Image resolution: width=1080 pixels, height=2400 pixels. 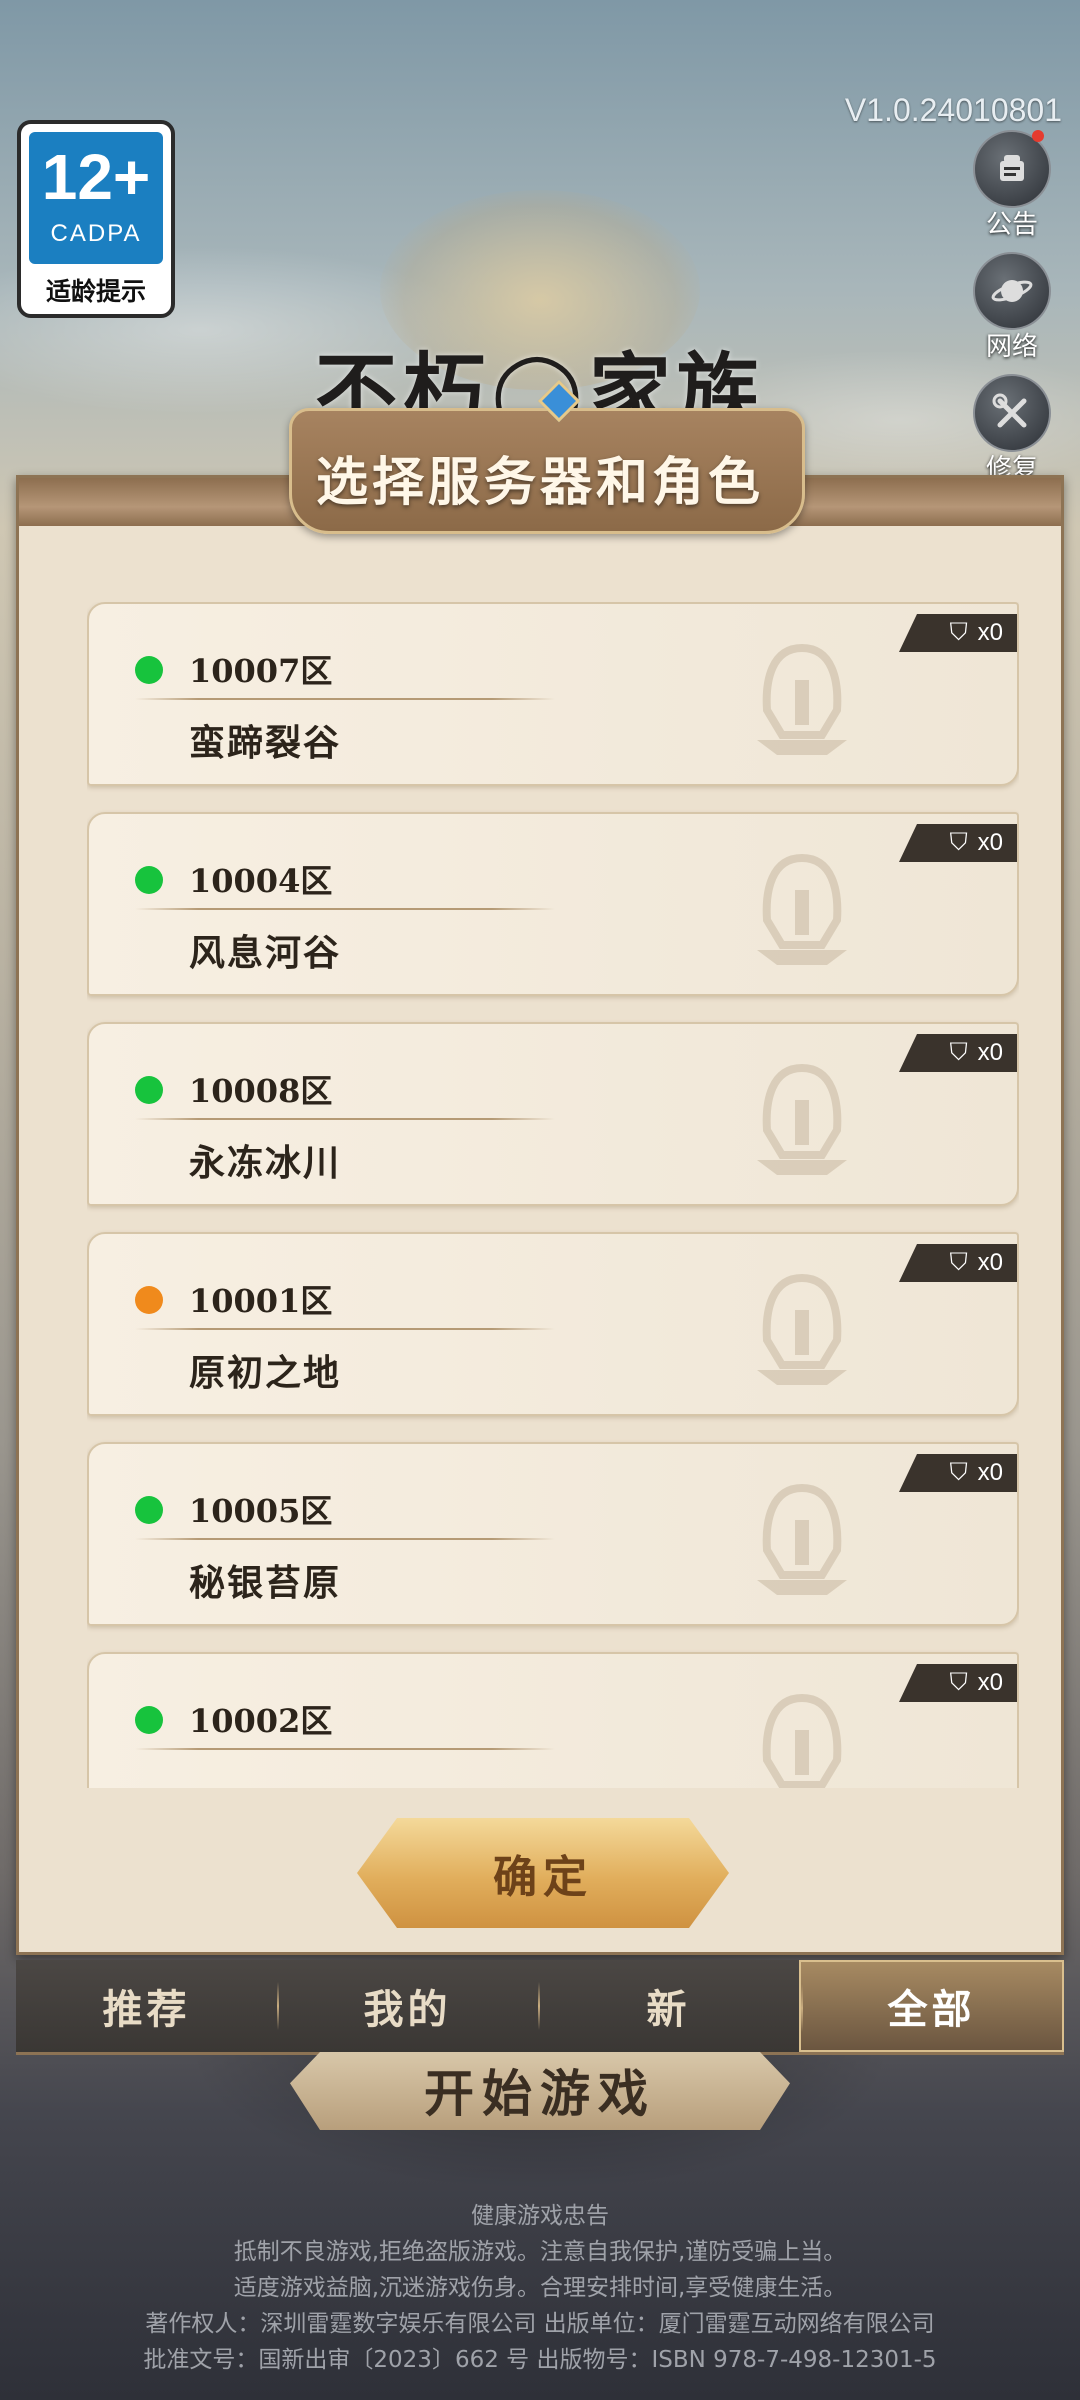 What do you see at coordinates (553, 694) in the screenshot?
I see `server-card: 10007区 蛮蹄裂谷 ⛉ x0` at bounding box center [553, 694].